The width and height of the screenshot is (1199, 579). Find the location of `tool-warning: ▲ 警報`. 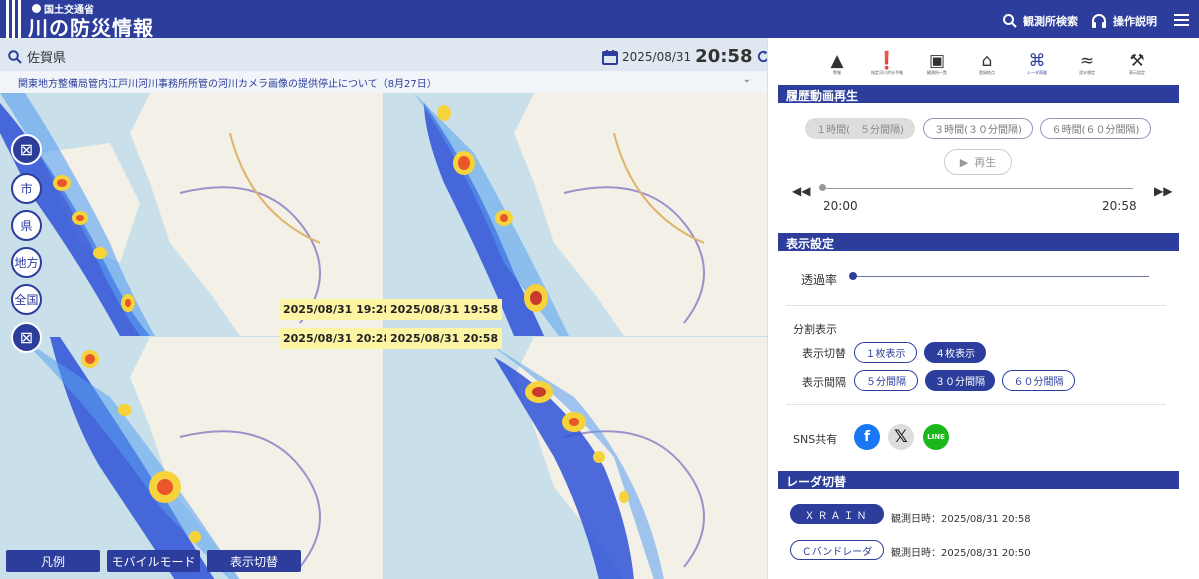

tool-warning: ▲ 警報 is located at coordinates (837, 64).